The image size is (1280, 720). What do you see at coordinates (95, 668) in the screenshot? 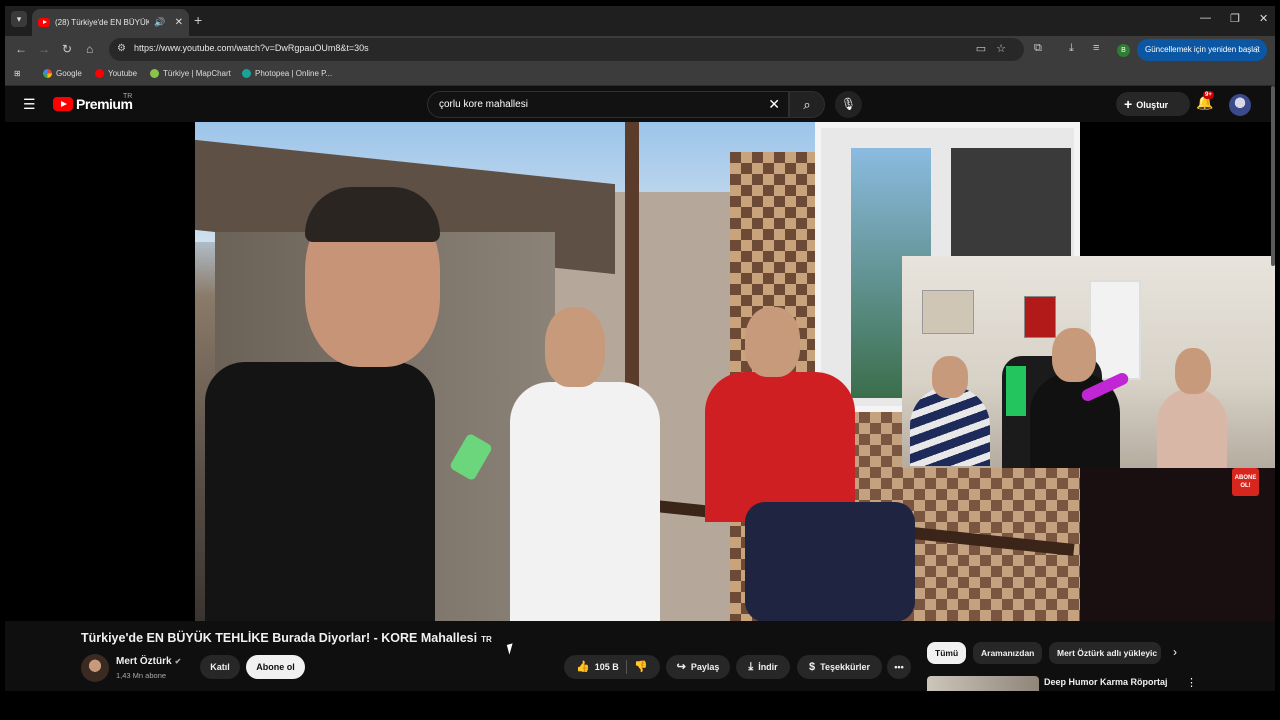
I see `channel-avatar` at bounding box center [95, 668].